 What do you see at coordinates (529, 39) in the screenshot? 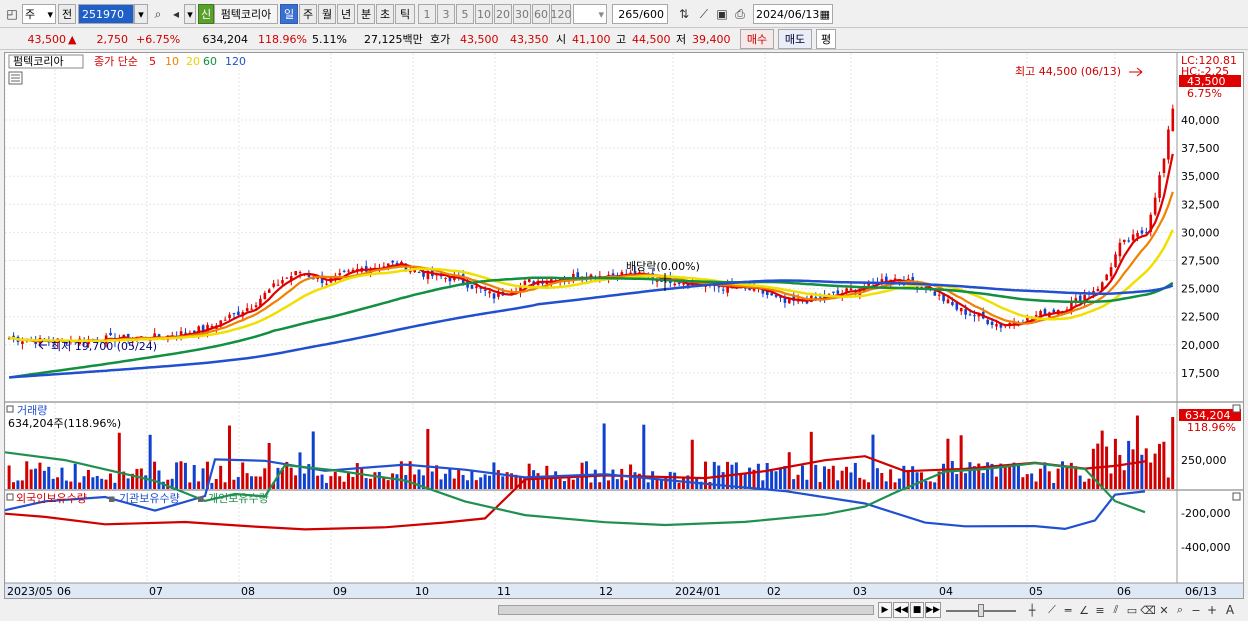
I see `bid-price: 43,350` at bounding box center [529, 39].